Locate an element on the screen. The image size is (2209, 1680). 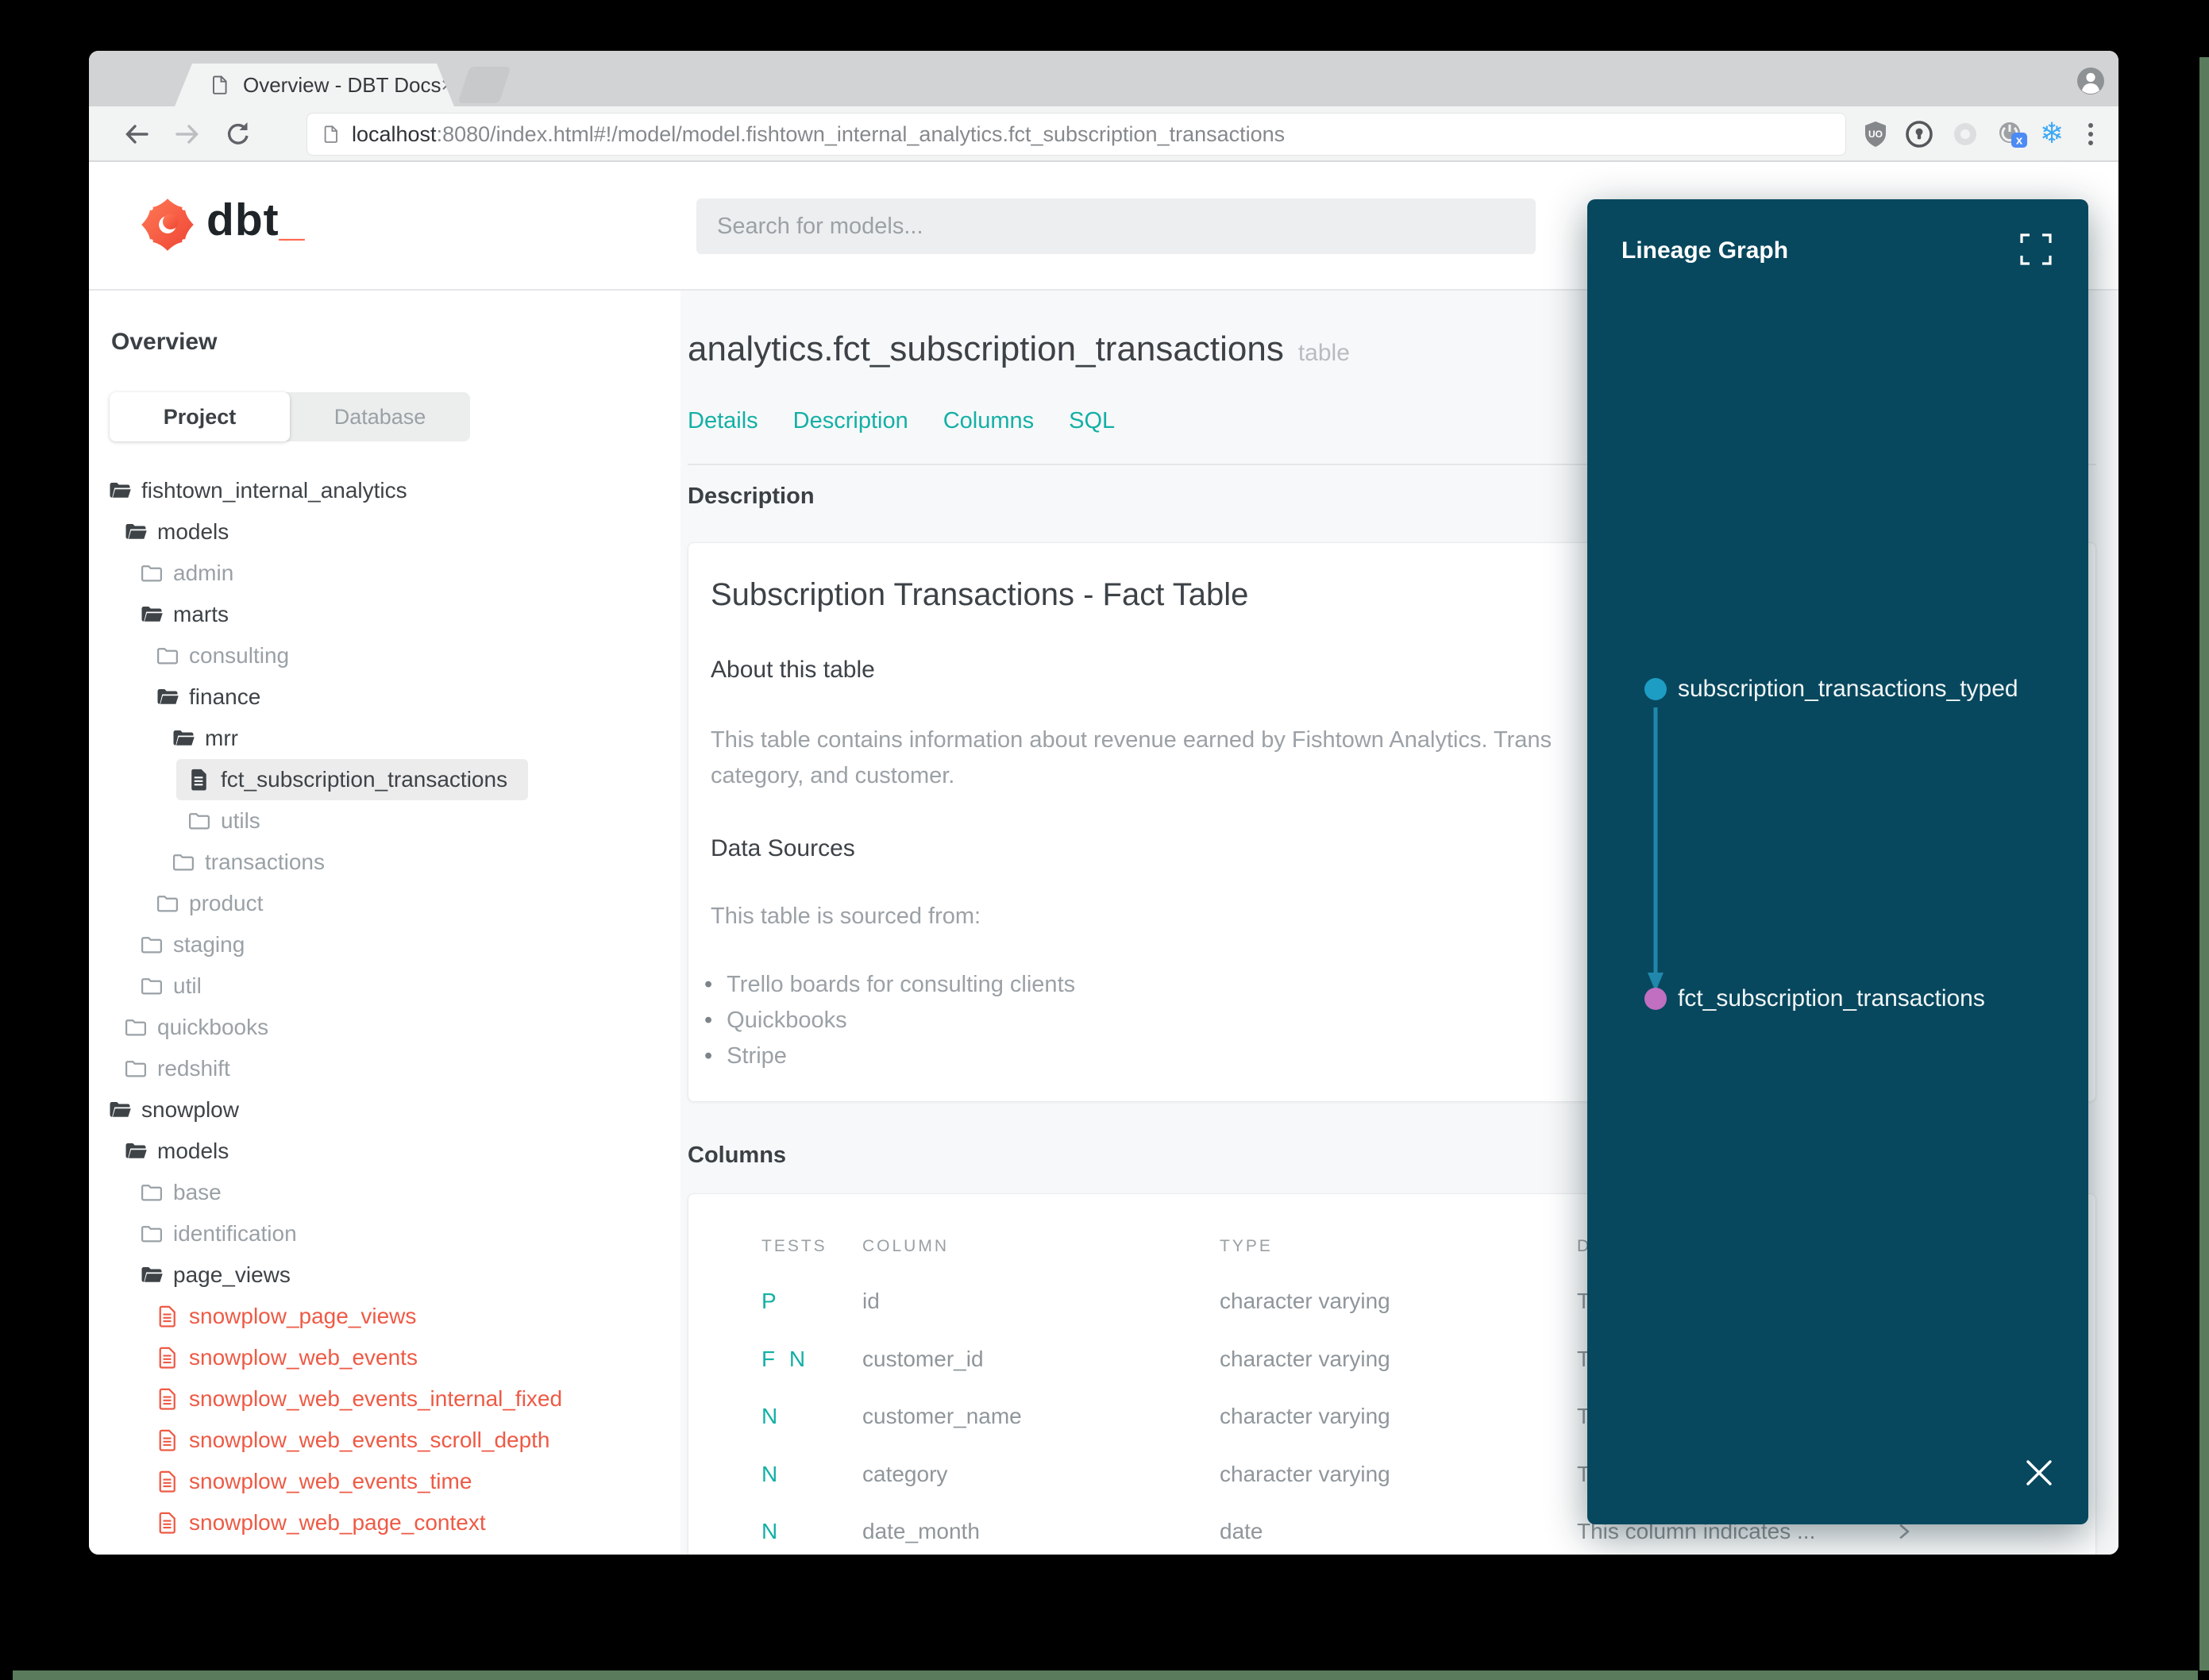
tree-item-label: admin is located at coordinates (203, 573).